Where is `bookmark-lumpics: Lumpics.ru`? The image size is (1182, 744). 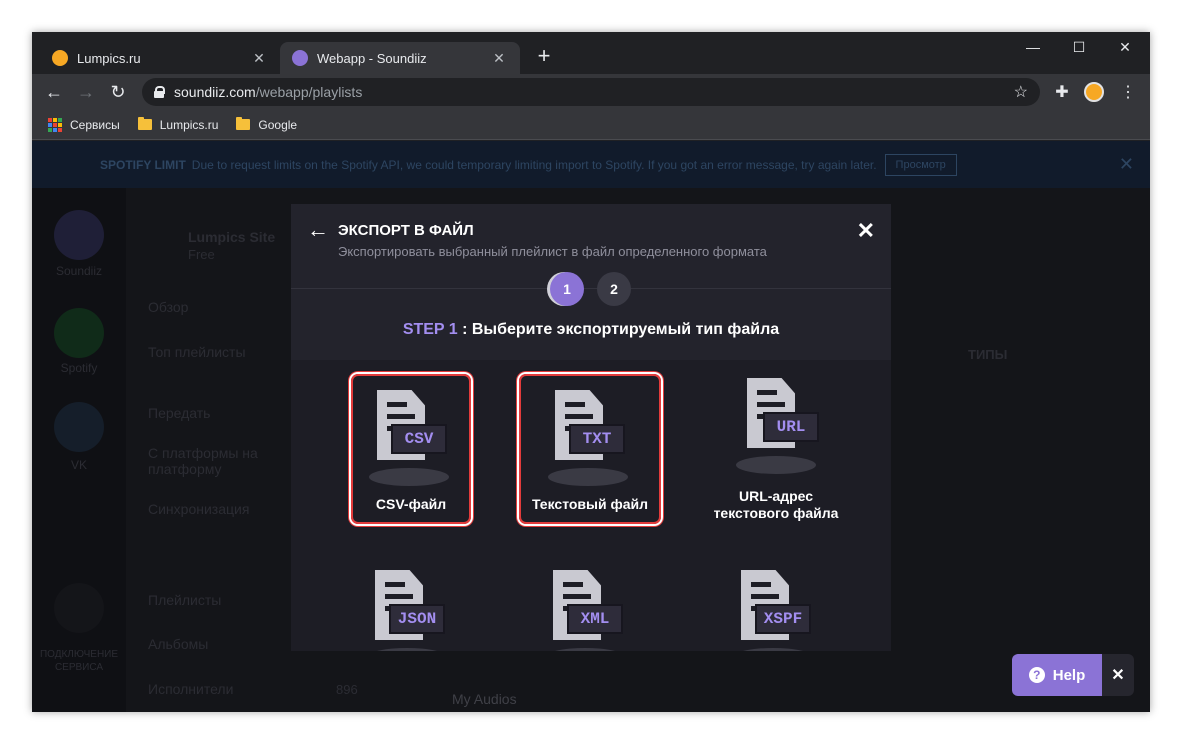
bookmark-lumpics: Lumpics.ru is located at coordinates (178, 124).